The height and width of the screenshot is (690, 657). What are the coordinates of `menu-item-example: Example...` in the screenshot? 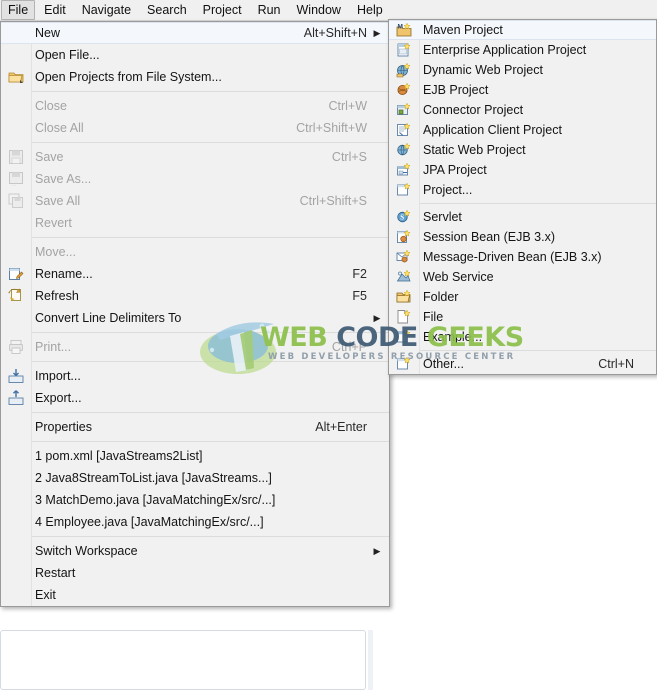 It's located at (522, 337).